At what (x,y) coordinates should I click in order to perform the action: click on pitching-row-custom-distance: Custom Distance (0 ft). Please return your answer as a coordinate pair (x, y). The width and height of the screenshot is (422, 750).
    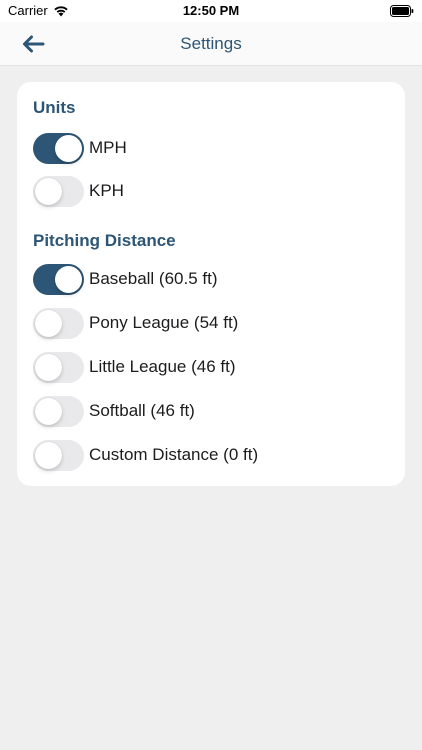
    Looking at the image, I should click on (213, 455).